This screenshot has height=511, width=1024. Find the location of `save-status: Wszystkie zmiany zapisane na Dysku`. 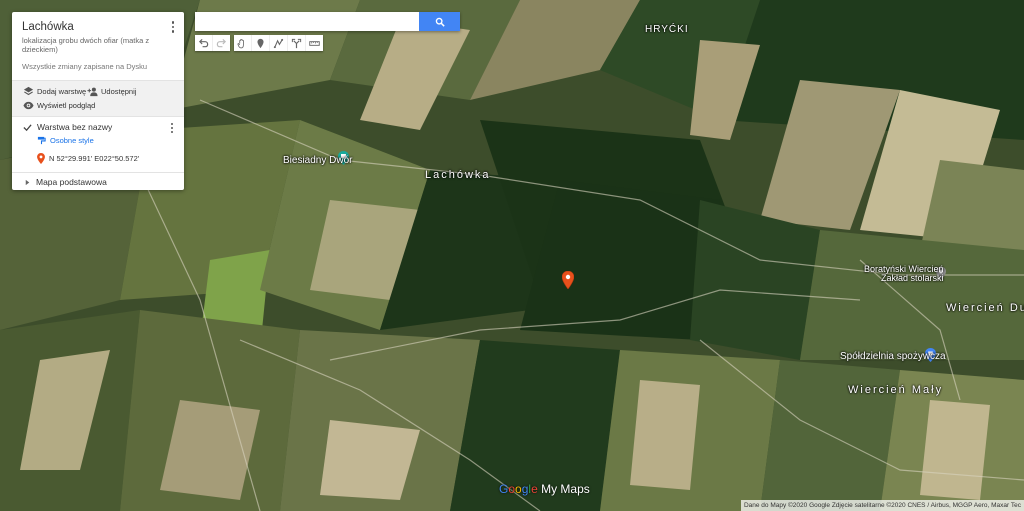

save-status: Wszystkie zmiany zapisane na Dysku is located at coordinates (85, 66).